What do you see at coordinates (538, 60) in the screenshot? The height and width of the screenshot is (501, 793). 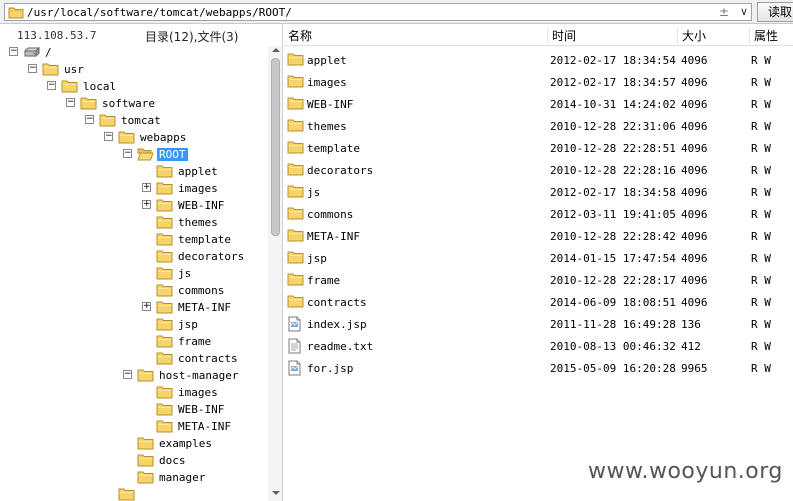 I see `folder-row: applet 2012-02-17 18:34:54 4096 R W` at bounding box center [538, 60].